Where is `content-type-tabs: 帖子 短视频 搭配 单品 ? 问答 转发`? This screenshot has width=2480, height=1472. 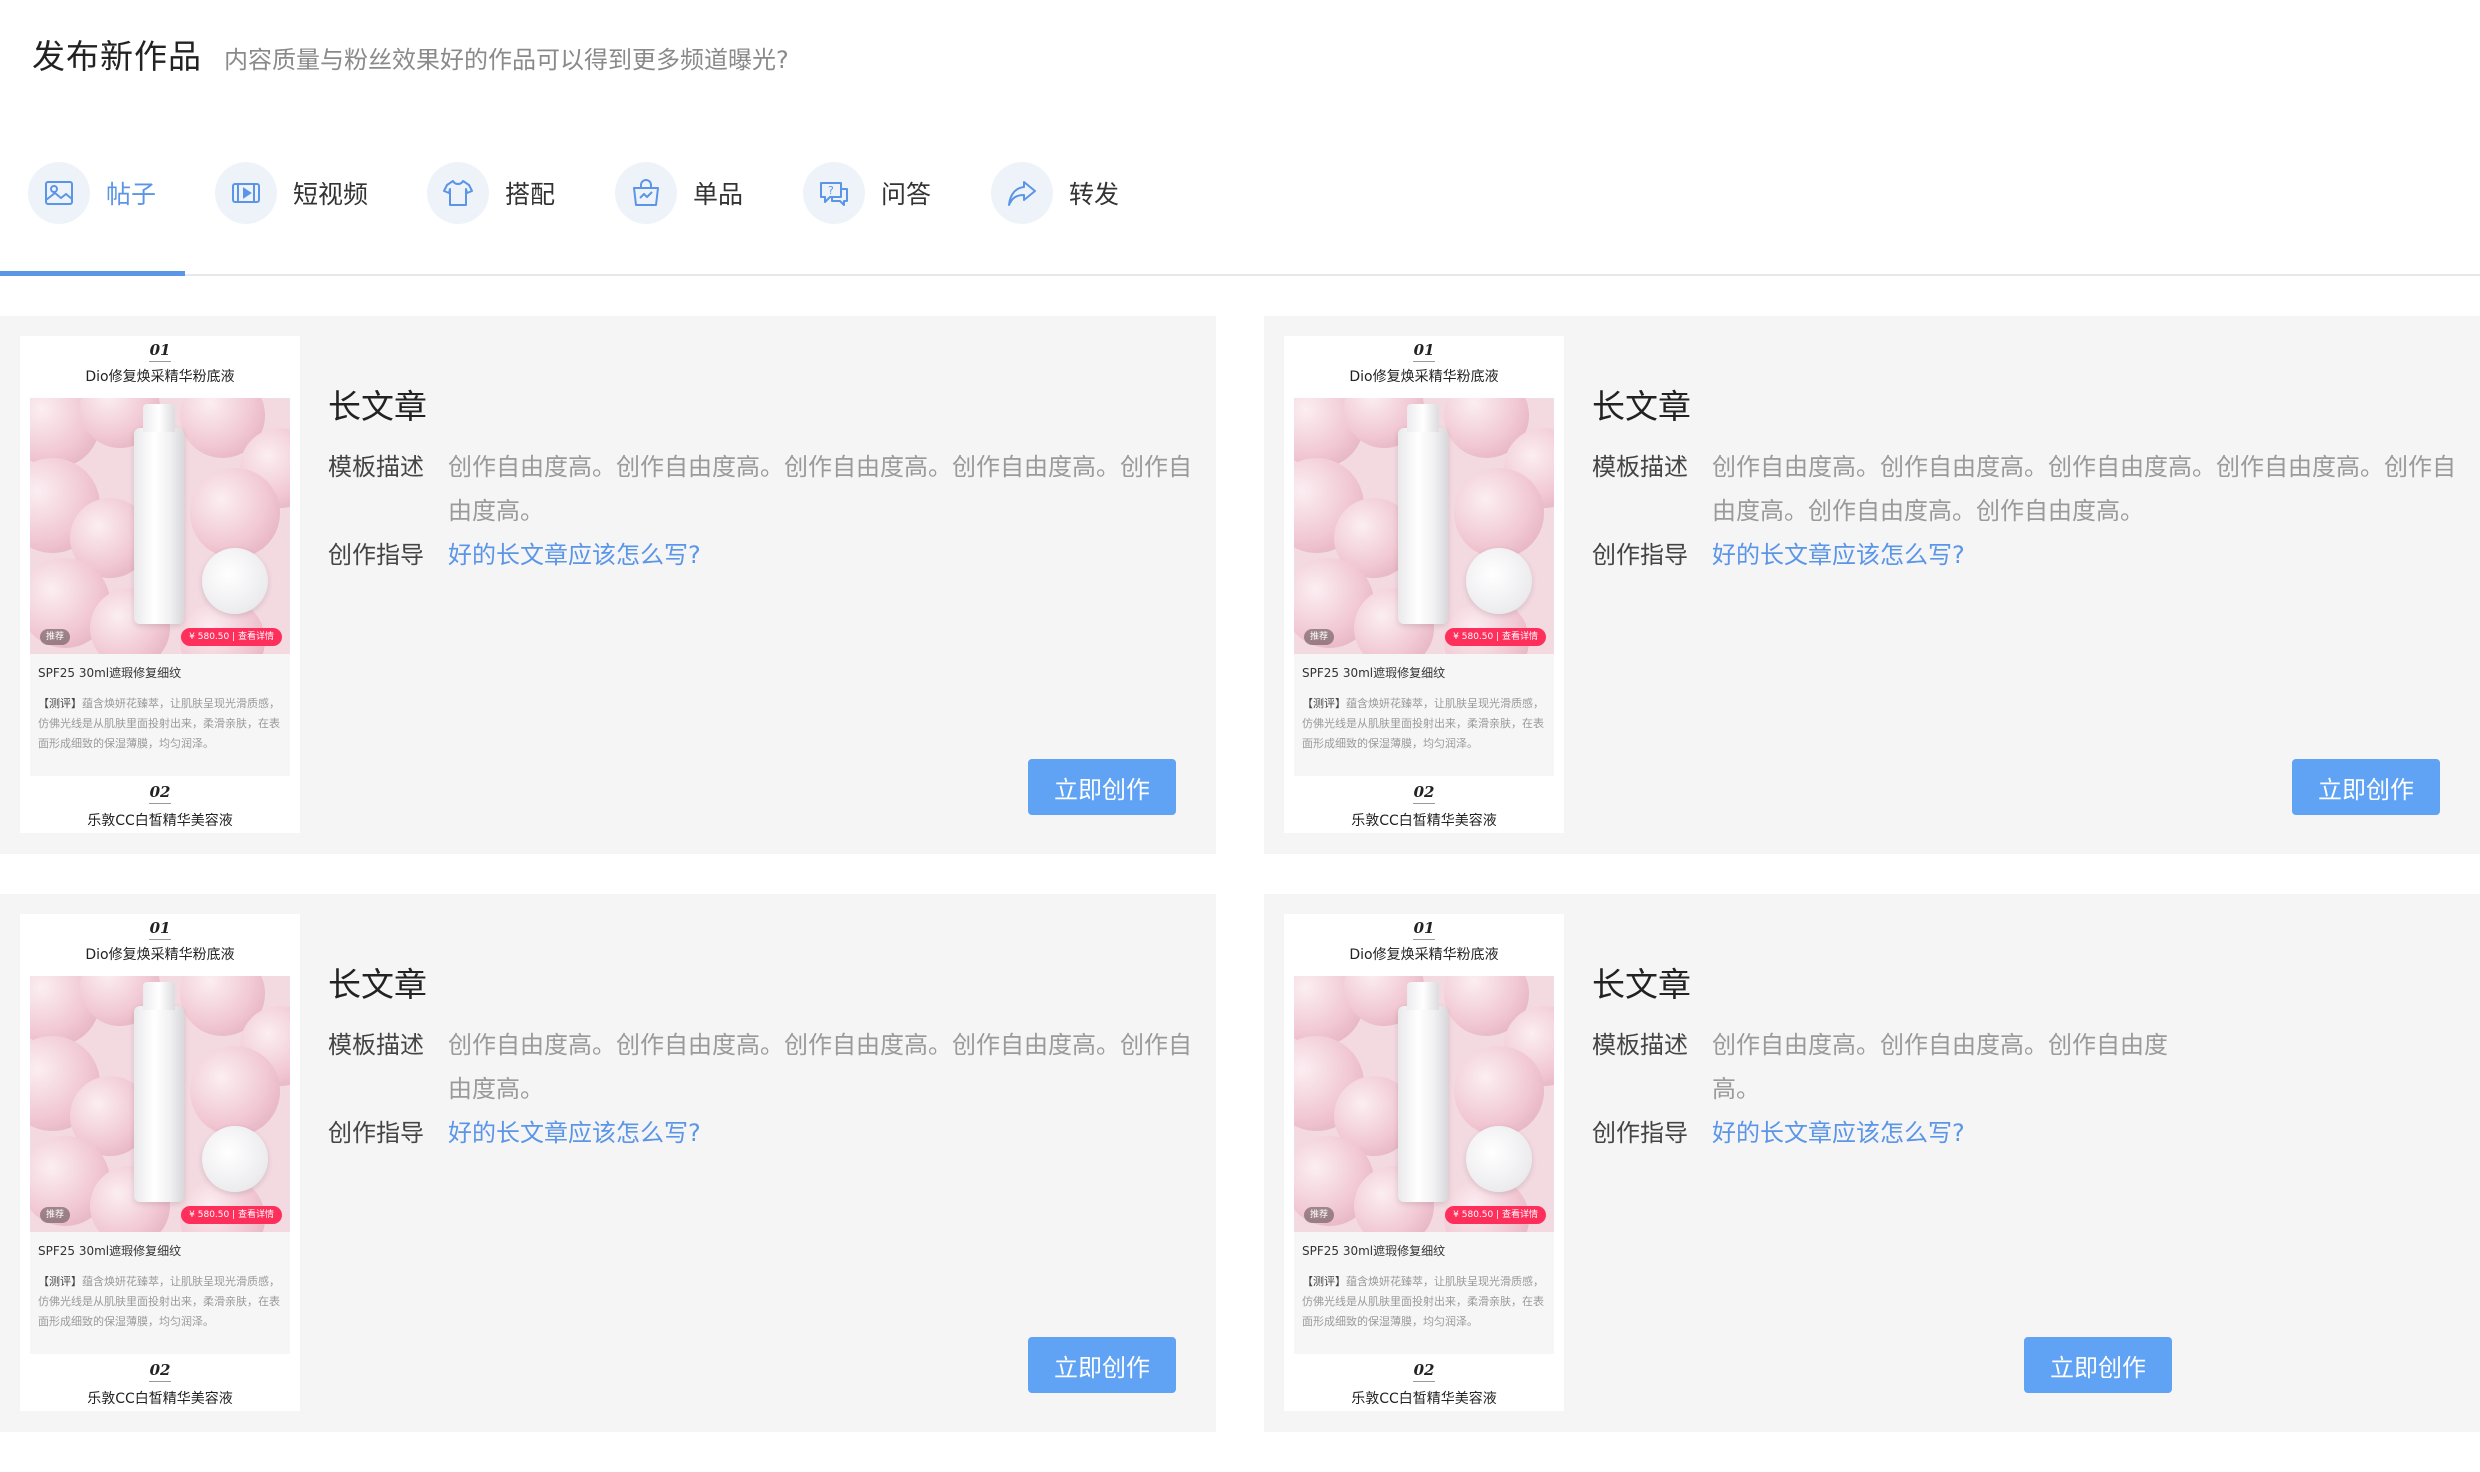 content-type-tabs: 帖子 短视频 搭配 单品 ? 问答 转发 is located at coordinates (1240, 217).